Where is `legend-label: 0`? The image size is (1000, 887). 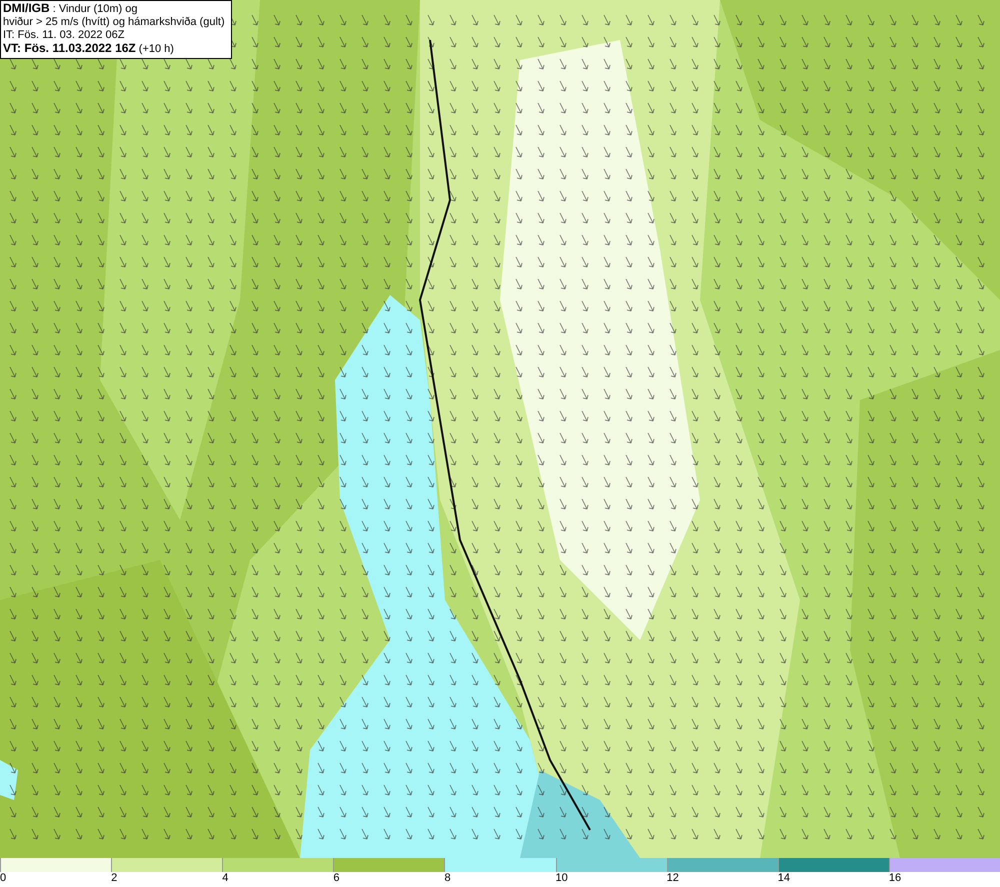
legend-label: 0 is located at coordinates (3, 878).